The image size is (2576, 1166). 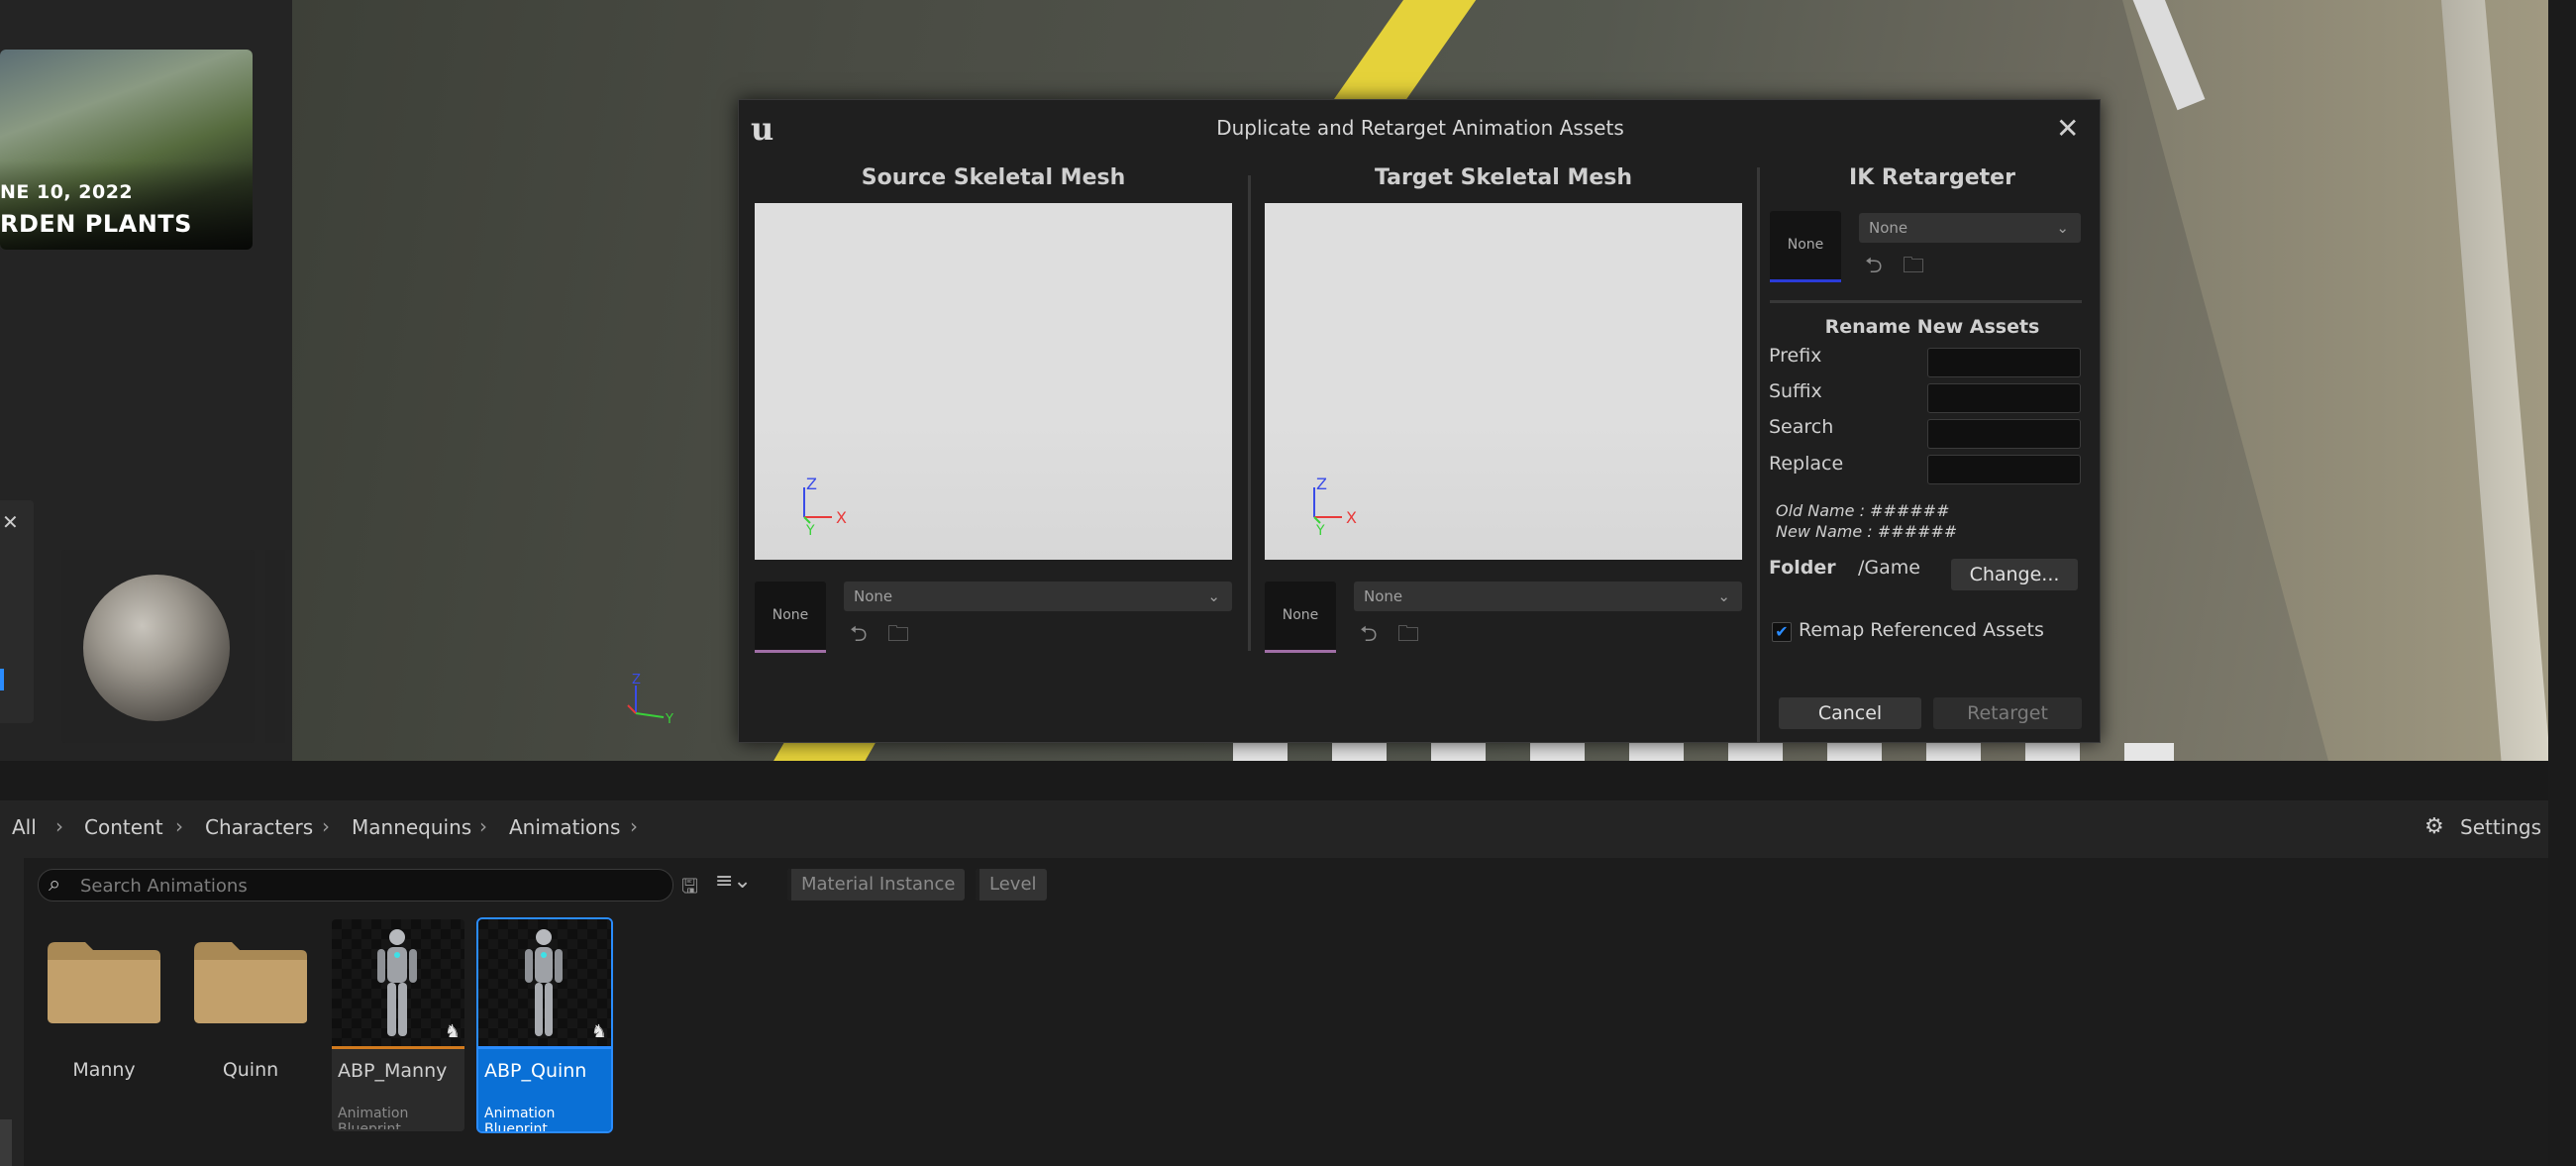 I want to click on material-sphere-preview, so click(x=156, y=648).